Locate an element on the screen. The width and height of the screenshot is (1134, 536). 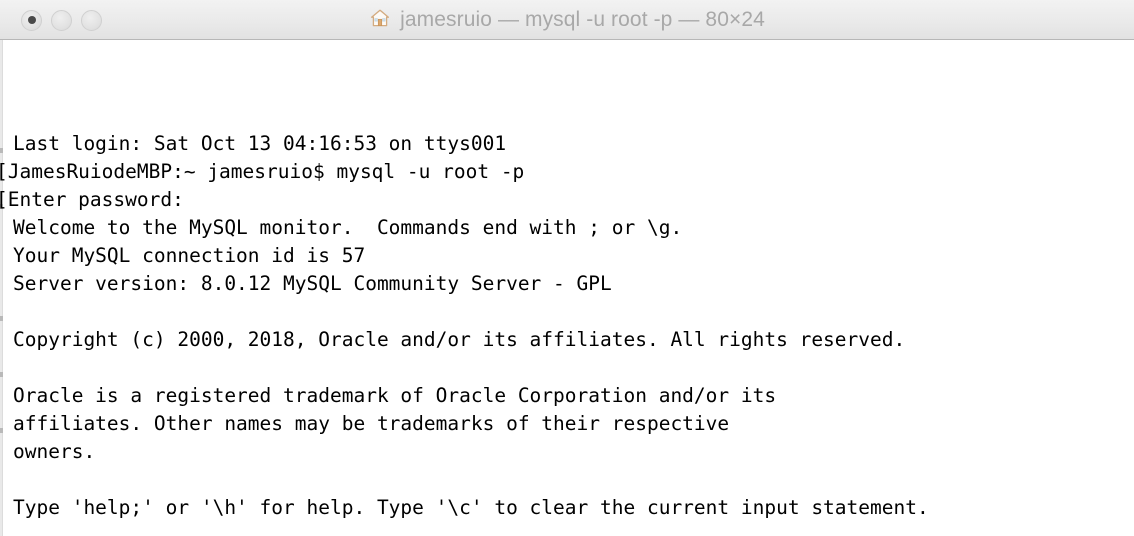
window-title: jamesruio — mysql -u root -p — 80×24 is located at coordinates (582, 19).